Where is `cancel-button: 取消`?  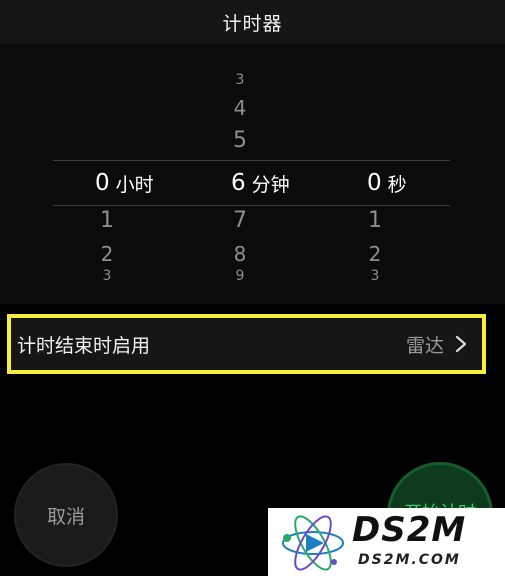 cancel-button: 取消 is located at coordinates (66, 515).